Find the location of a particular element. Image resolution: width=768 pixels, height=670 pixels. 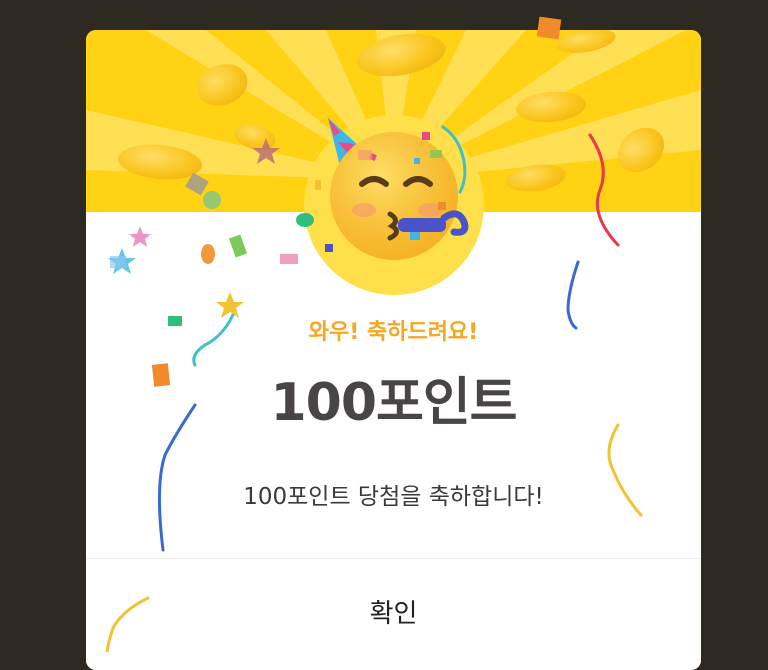

confirm-button-label: 확인 is located at coordinates (393, 614).